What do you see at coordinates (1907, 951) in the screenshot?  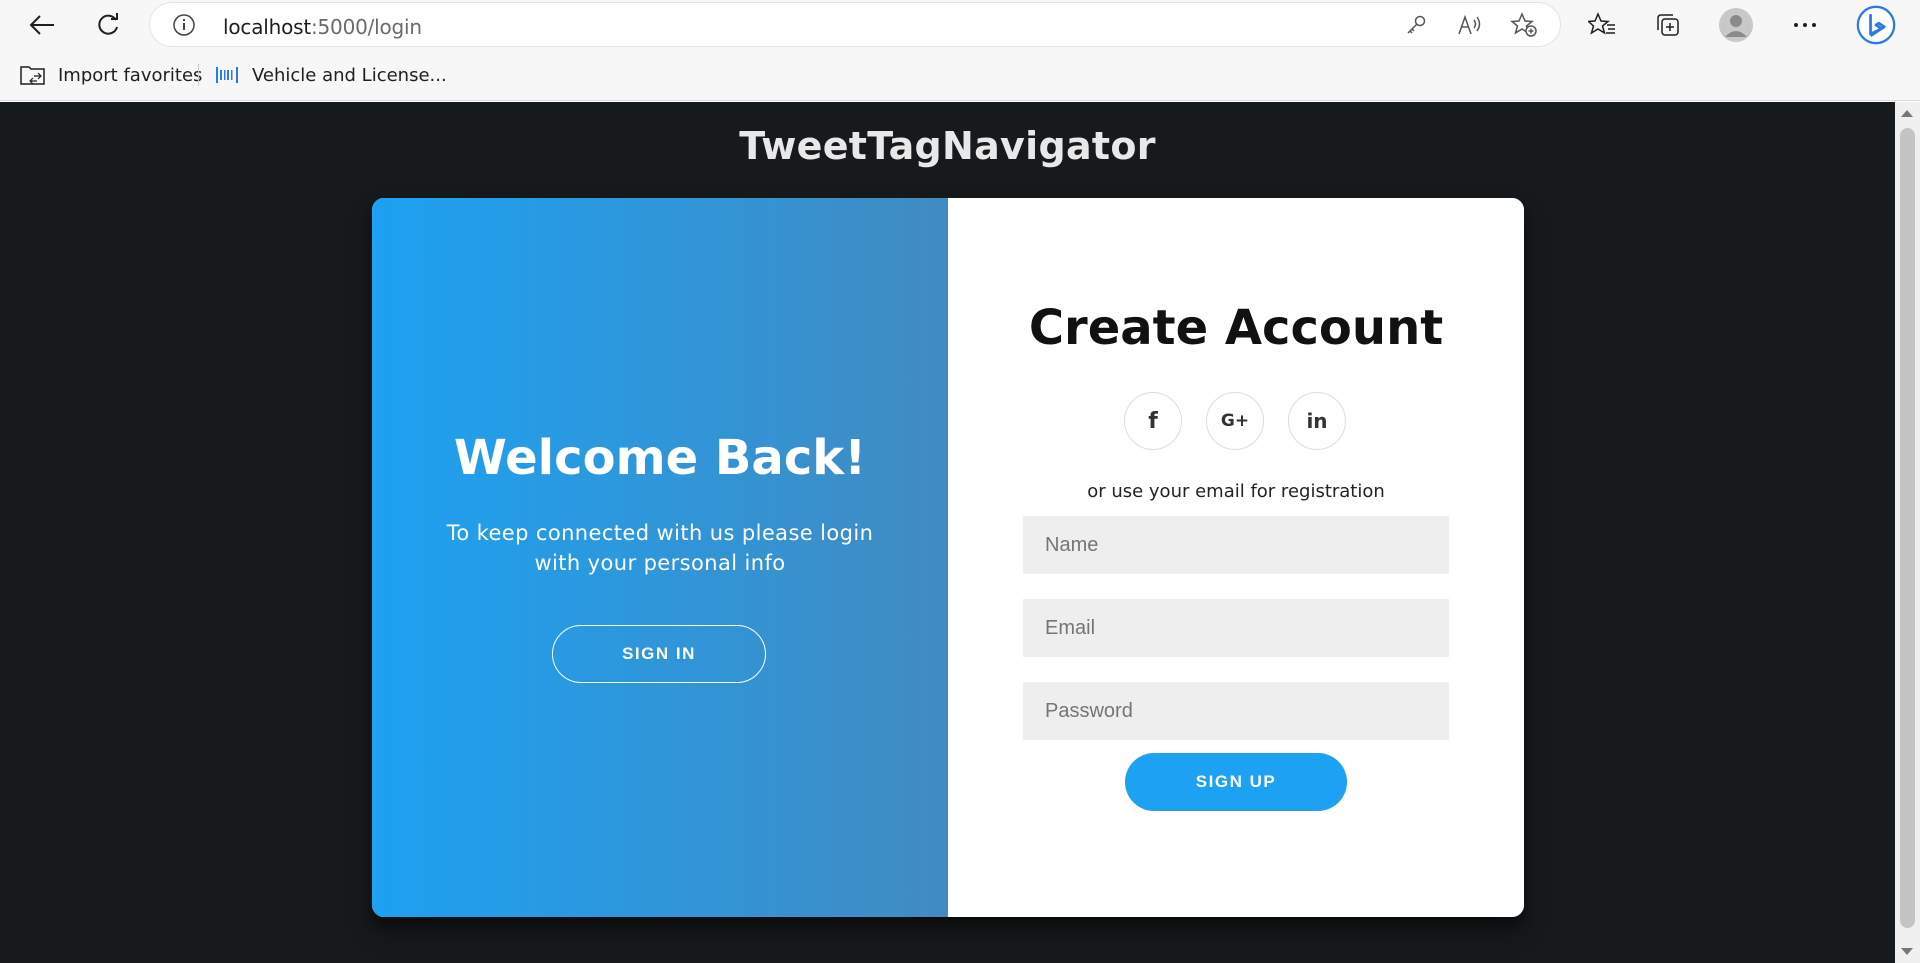 I see `scroll-down-arrow-icon` at bounding box center [1907, 951].